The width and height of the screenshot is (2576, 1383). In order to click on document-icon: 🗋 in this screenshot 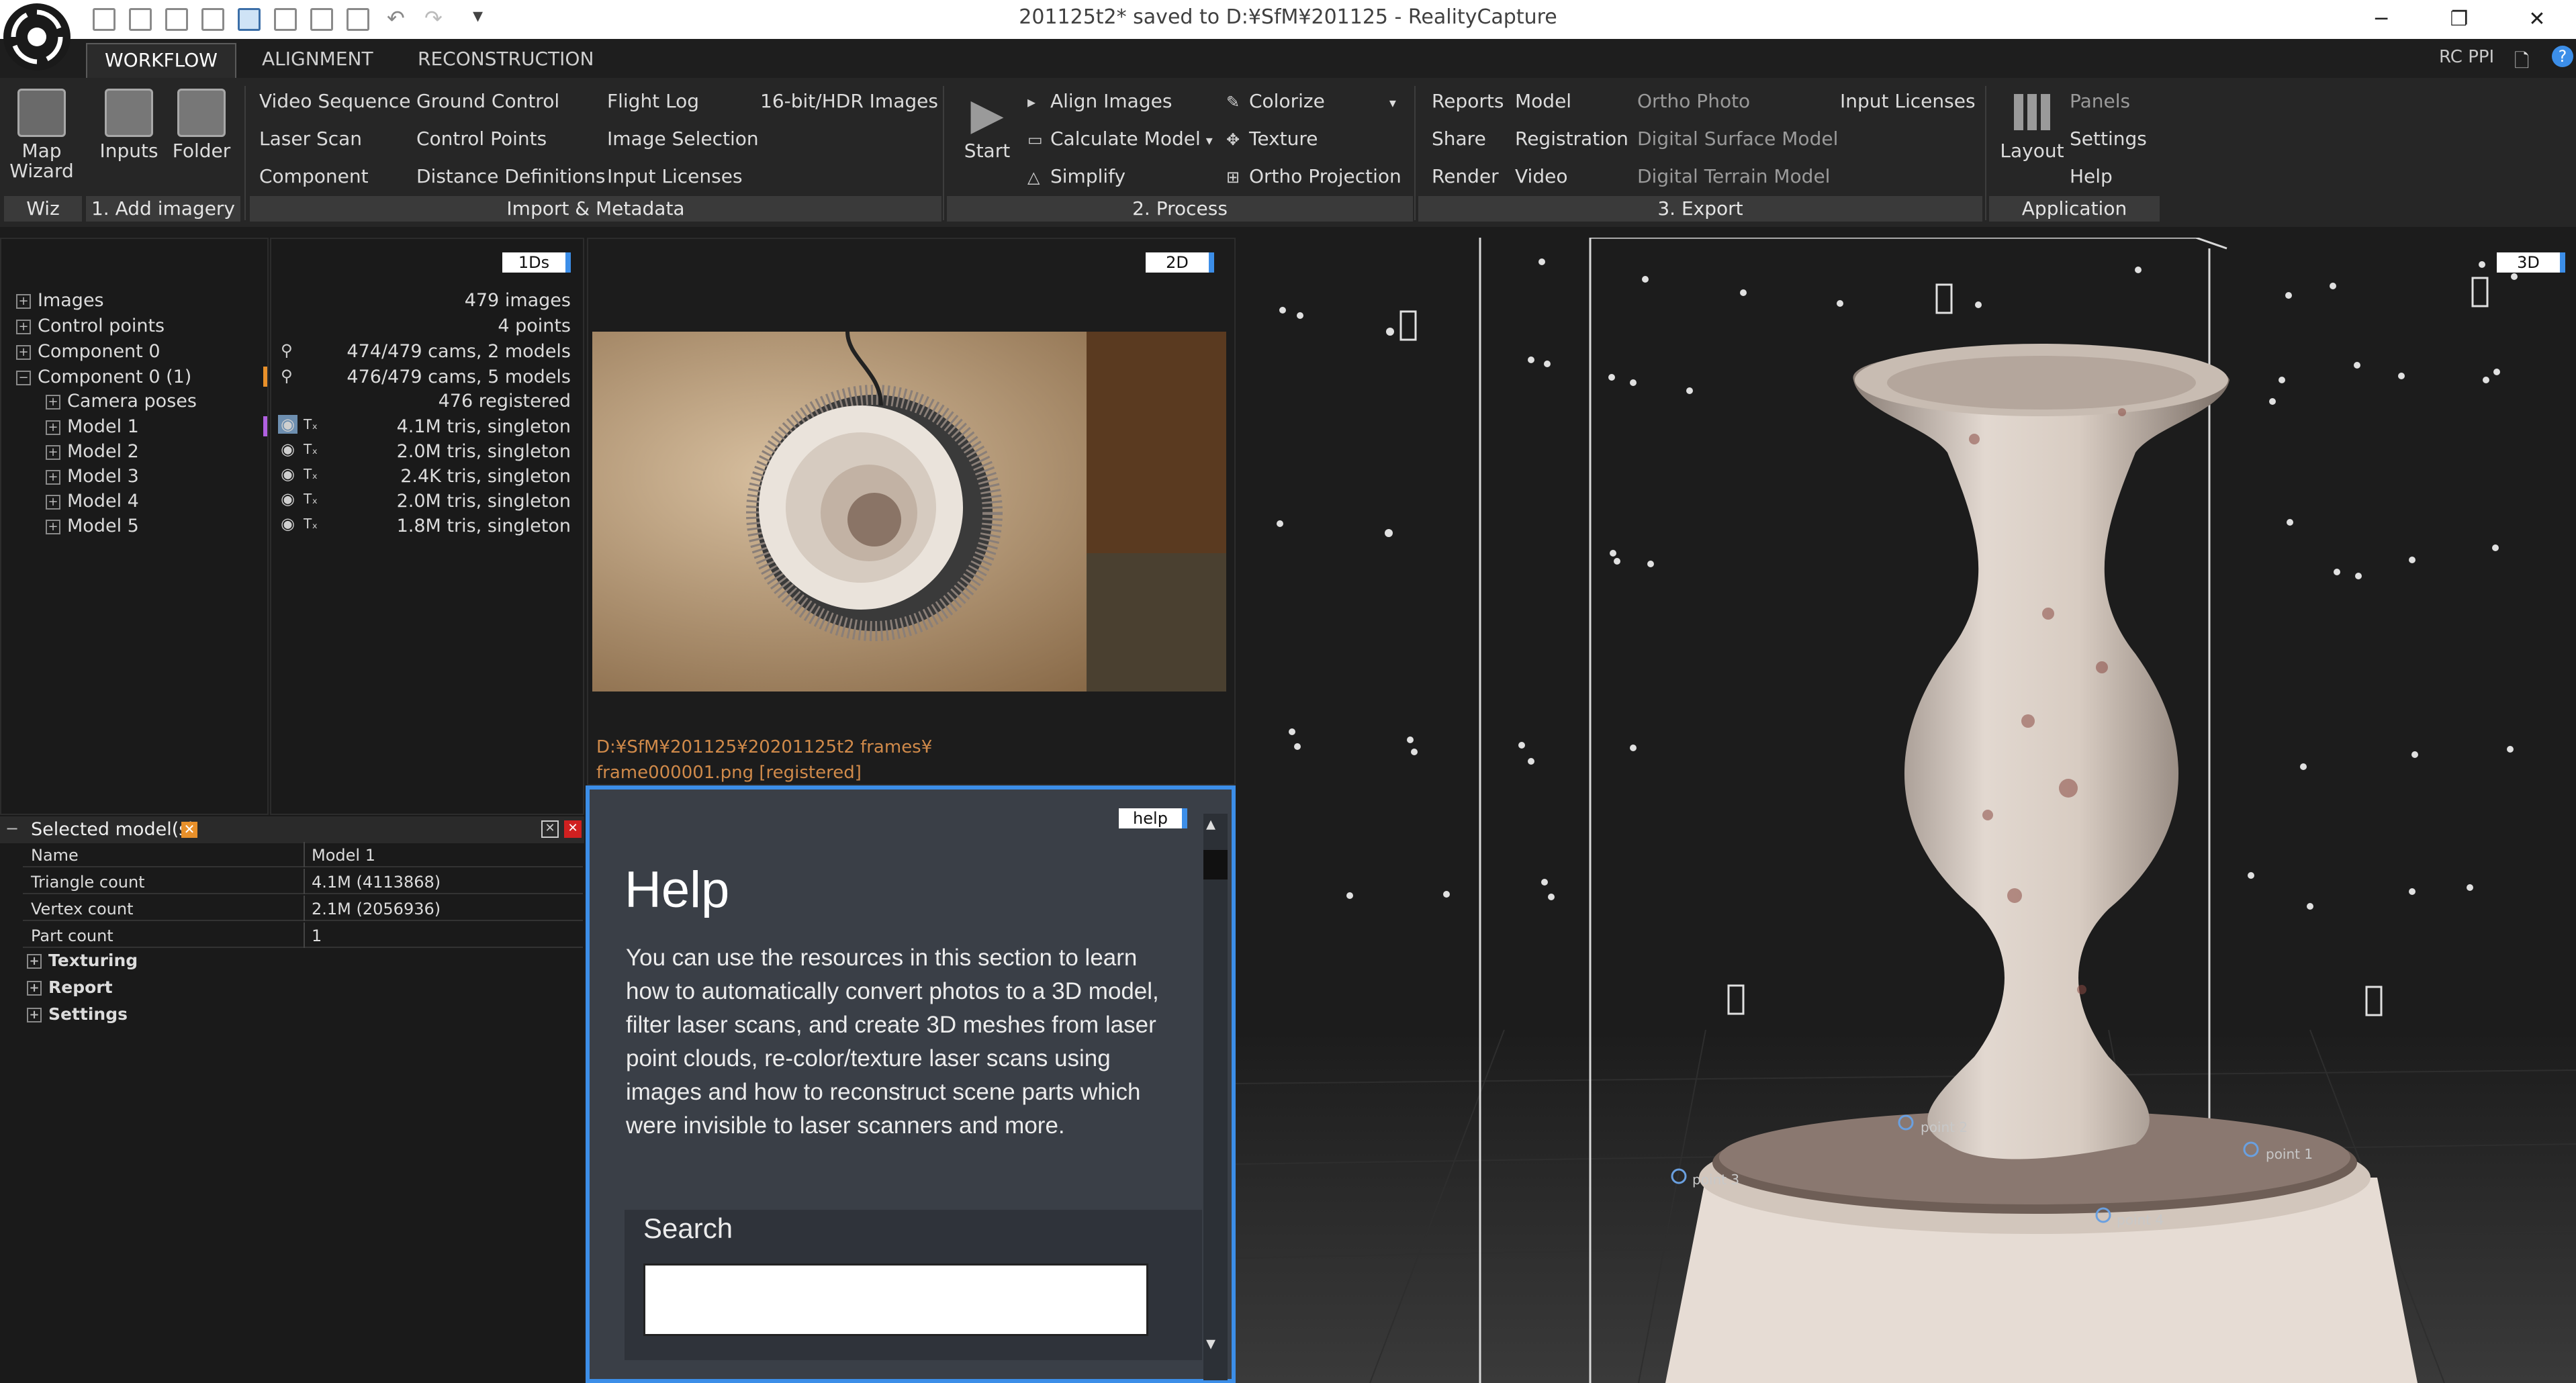, I will do `click(2522, 63)`.